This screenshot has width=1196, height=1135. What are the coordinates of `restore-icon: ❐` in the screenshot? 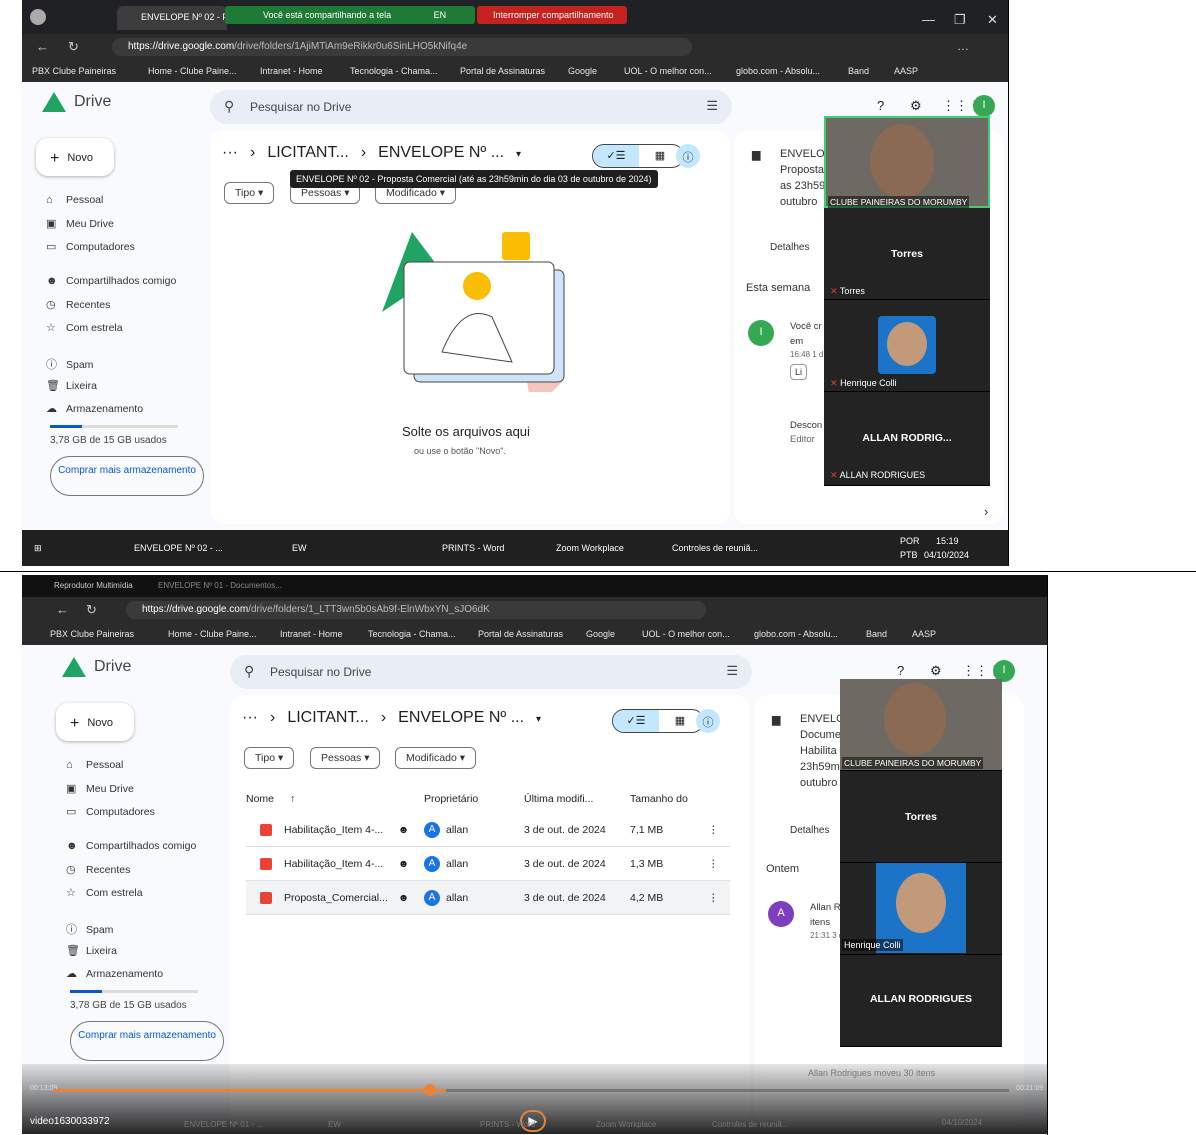 It's located at (960, 20).